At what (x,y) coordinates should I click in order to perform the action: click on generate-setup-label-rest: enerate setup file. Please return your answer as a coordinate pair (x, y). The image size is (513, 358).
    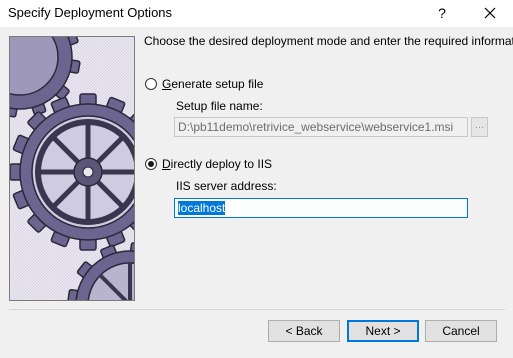
    Looking at the image, I should click on (217, 84).